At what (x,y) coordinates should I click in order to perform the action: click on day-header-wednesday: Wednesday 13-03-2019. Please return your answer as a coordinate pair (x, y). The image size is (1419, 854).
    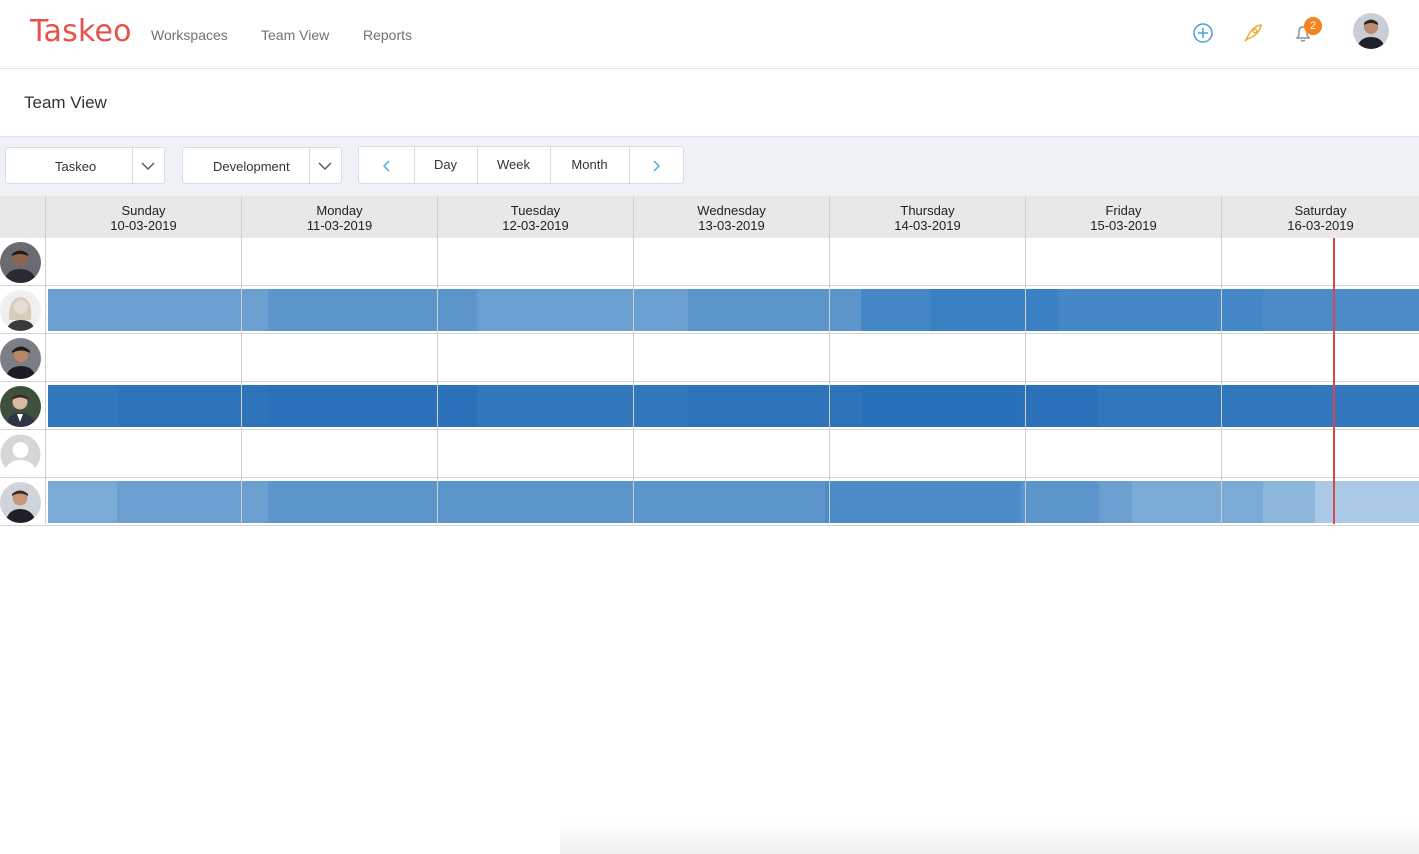
    Looking at the image, I should click on (731, 217).